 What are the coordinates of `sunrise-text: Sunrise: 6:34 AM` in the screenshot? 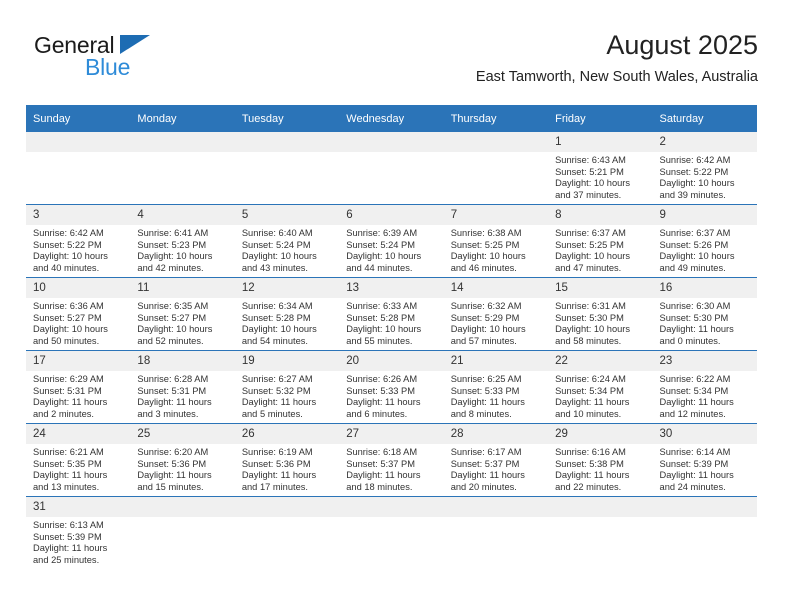 It's located at (277, 306).